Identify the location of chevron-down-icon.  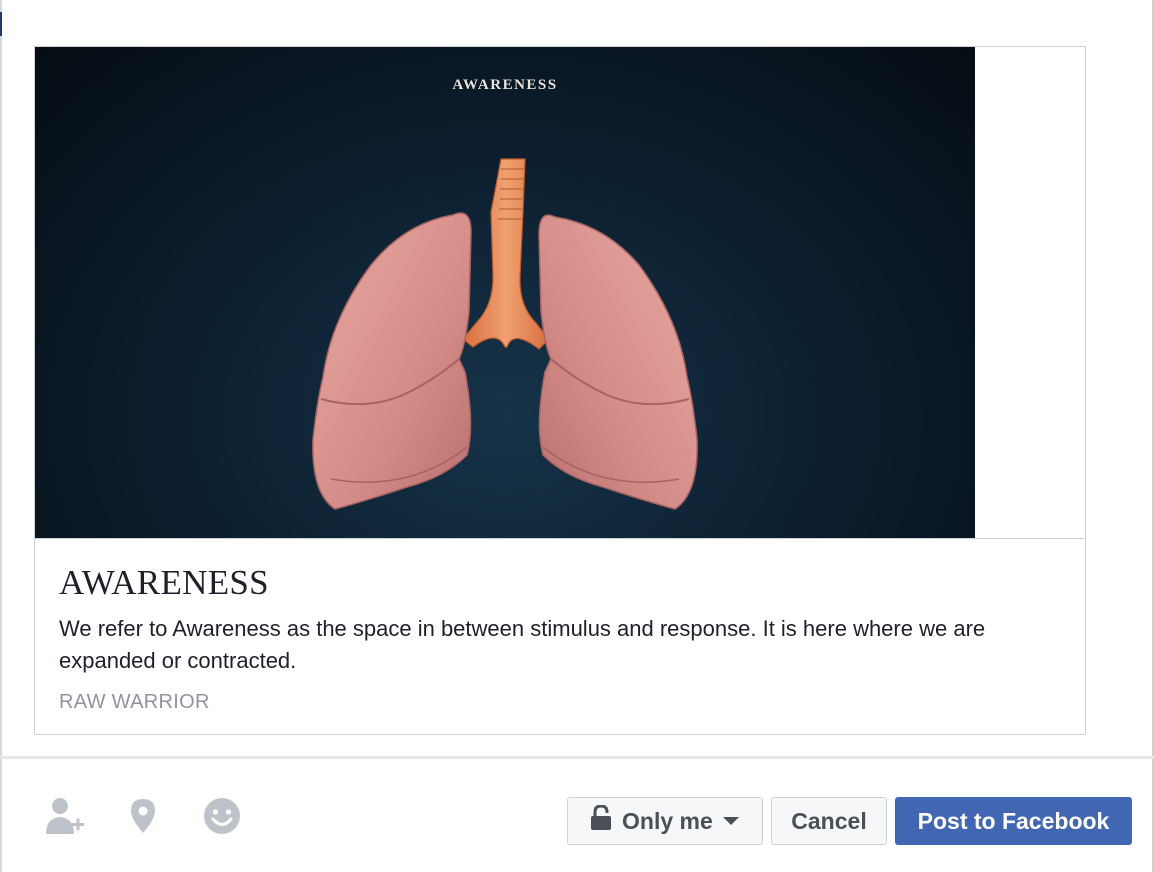
(730, 821).